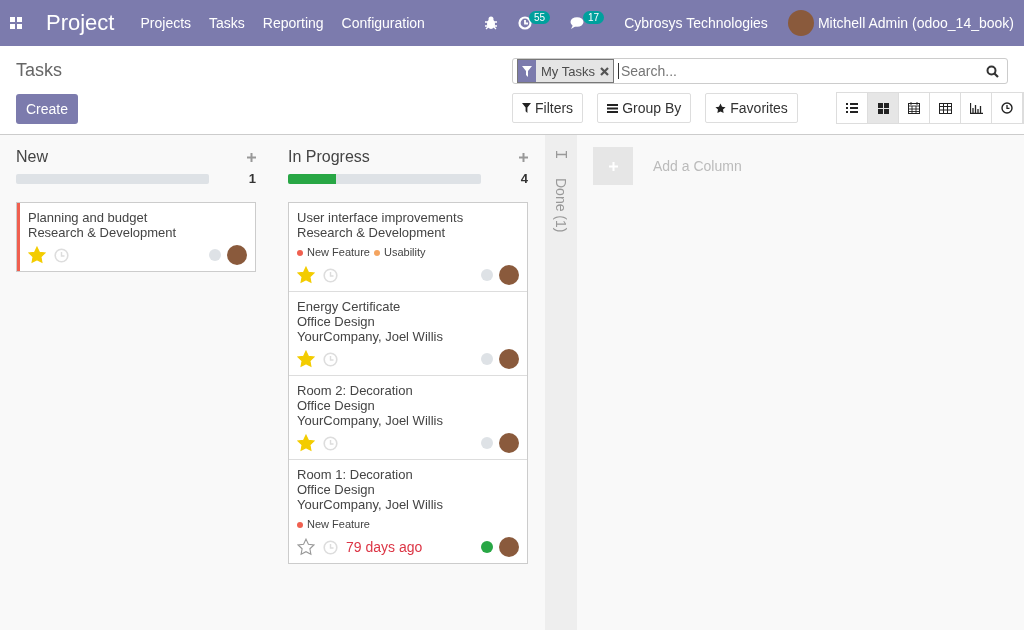 This screenshot has width=1024, height=630. I want to click on tag-label: Usability, so click(405, 252).